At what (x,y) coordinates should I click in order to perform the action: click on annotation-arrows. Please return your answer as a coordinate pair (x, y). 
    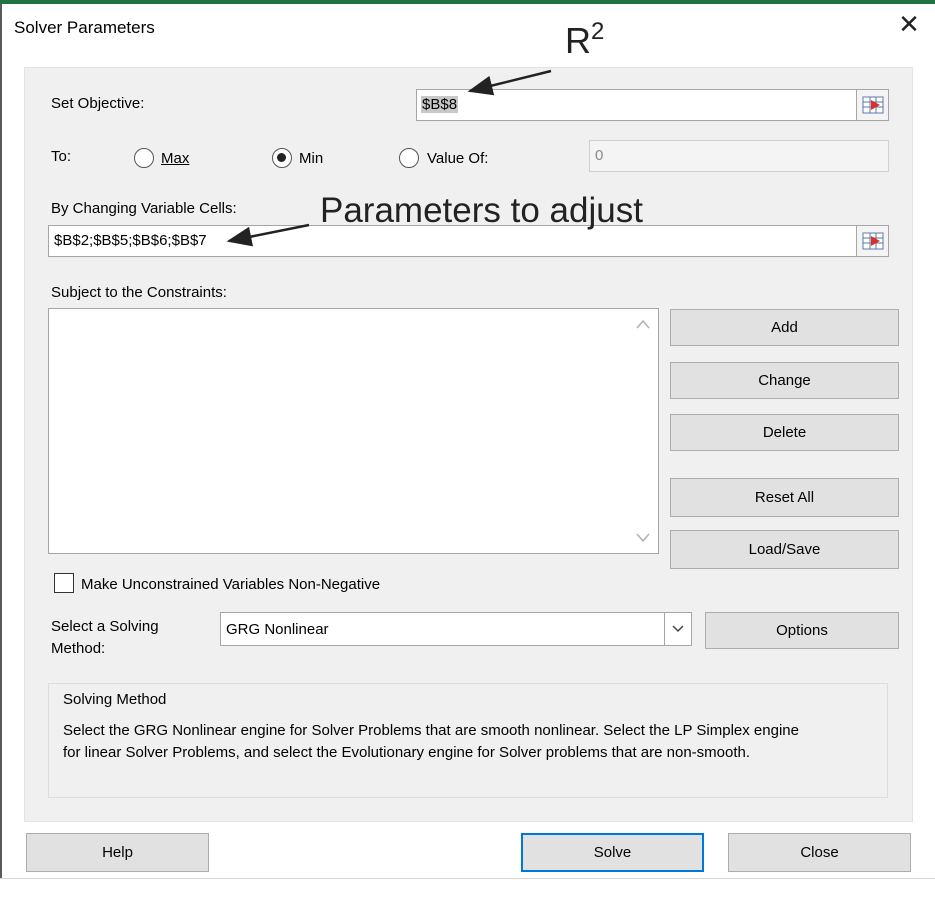
    Looking at the image, I should click on (389, 158).